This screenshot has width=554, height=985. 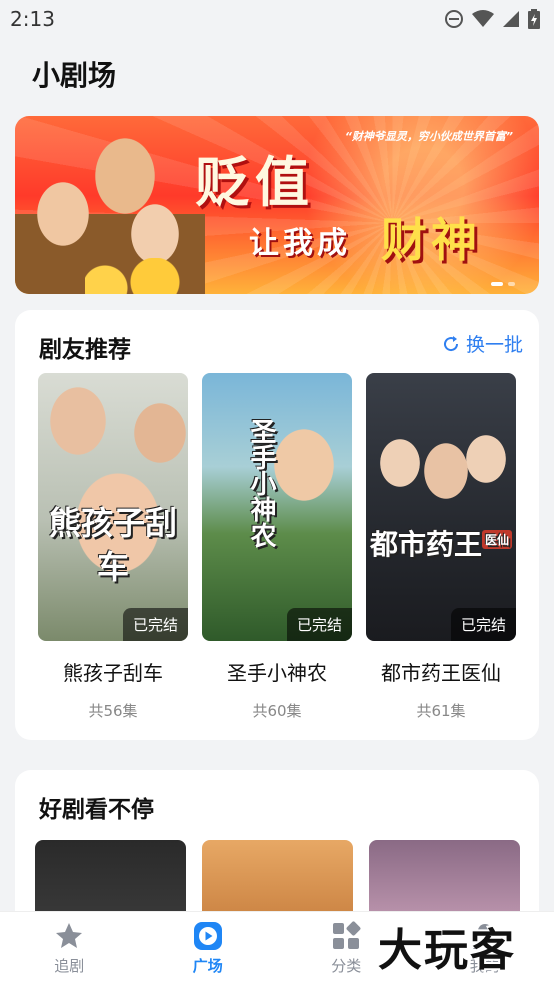 I want to click on drama-name: 圣手小神农, so click(x=277, y=671).